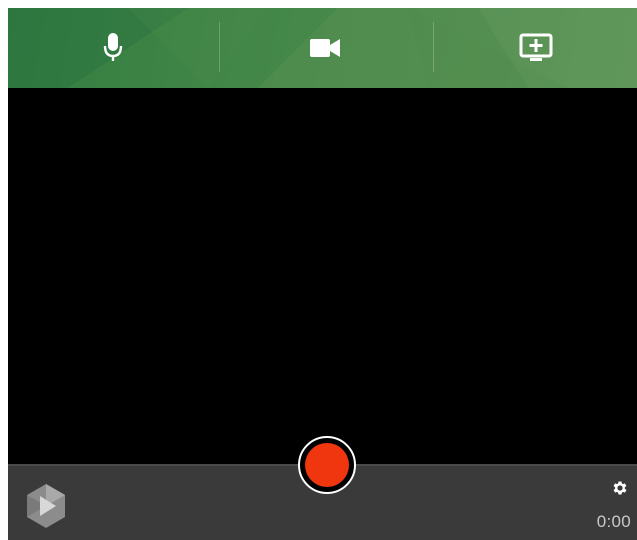 This screenshot has height=540, width=637. I want to click on record-button, so click(327, 465).